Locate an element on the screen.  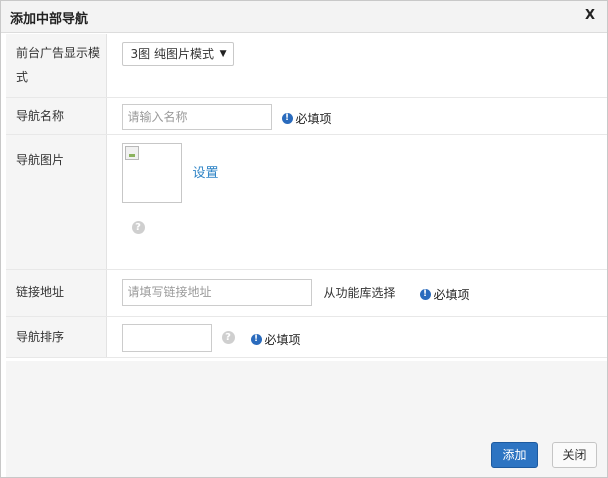
nav-image-label: 导航图片 is located at coordinates (56, 202).